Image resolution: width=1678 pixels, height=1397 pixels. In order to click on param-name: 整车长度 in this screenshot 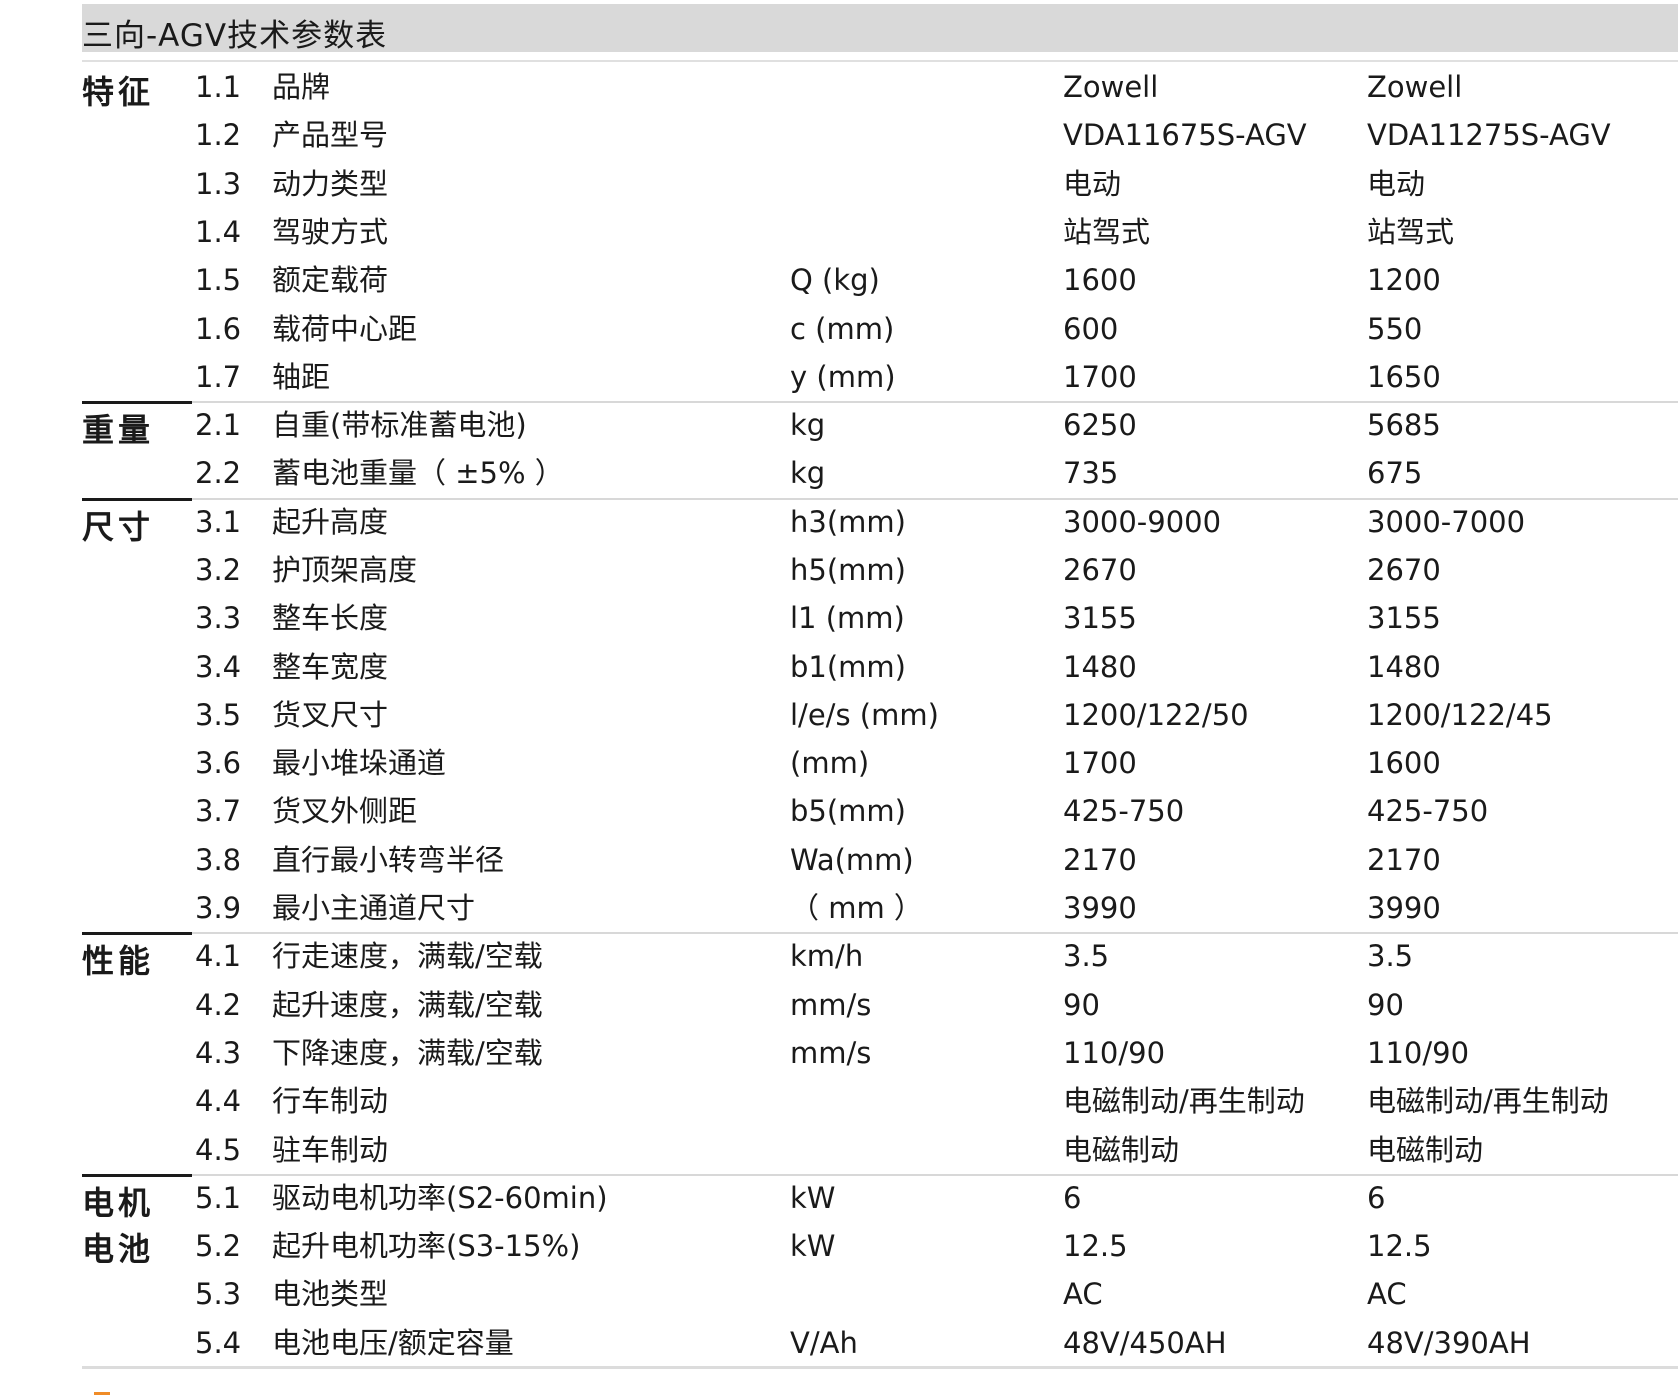, I will do `click(330, 618)`.